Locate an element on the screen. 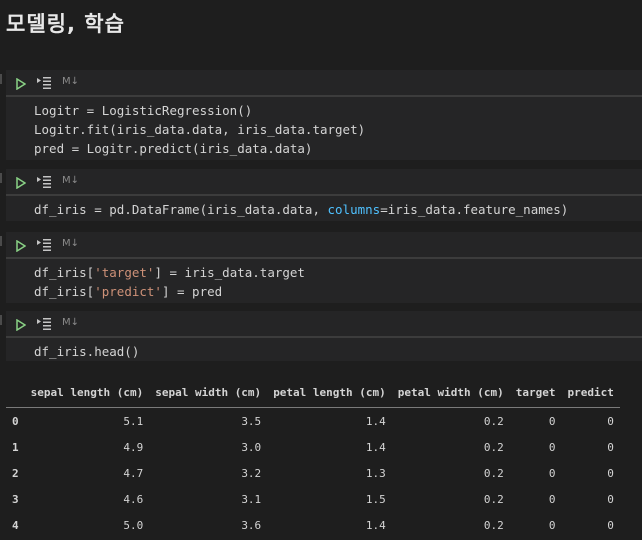 Image resolution: width=642 pixels, height=540 pixels. row-index-cell: 1 is located at coordinates (15, 447).